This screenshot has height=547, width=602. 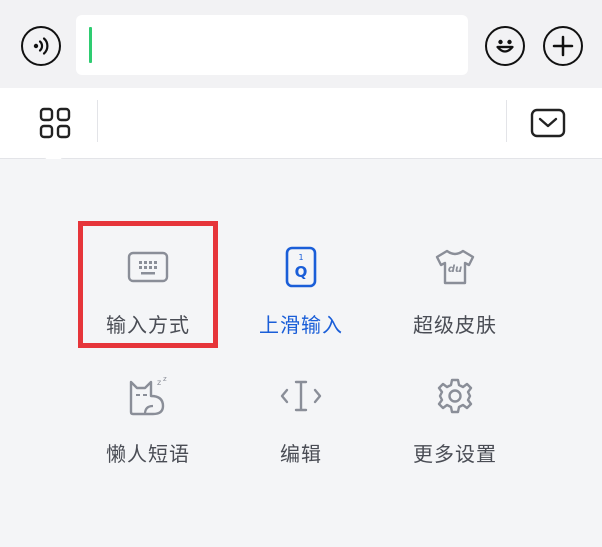 What do you see at coordinates (301, 454) in the screenshot?
I see `menu-item-label: 编辑` at bounding box center [301, 454].